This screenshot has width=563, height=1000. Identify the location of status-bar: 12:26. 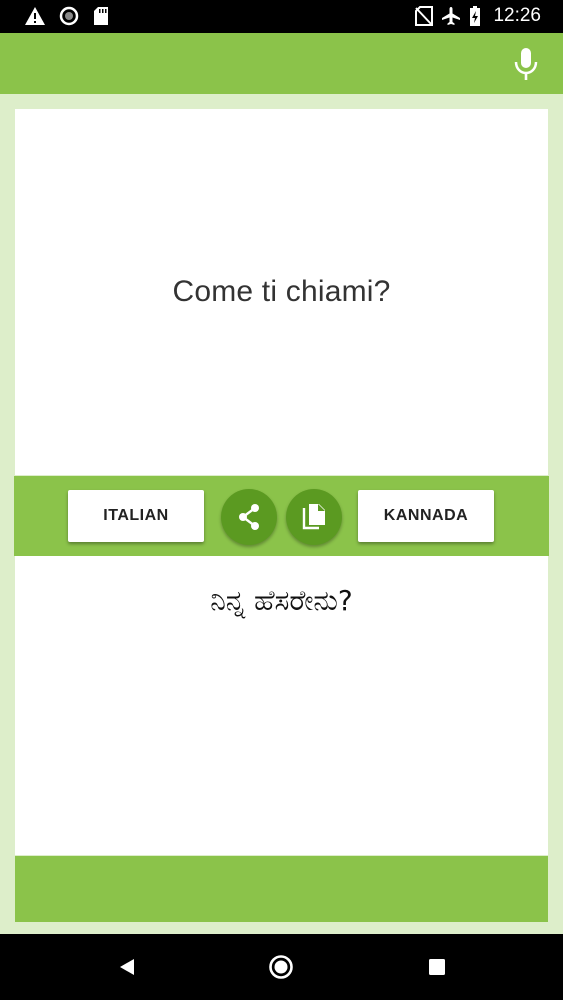
(281, 16).